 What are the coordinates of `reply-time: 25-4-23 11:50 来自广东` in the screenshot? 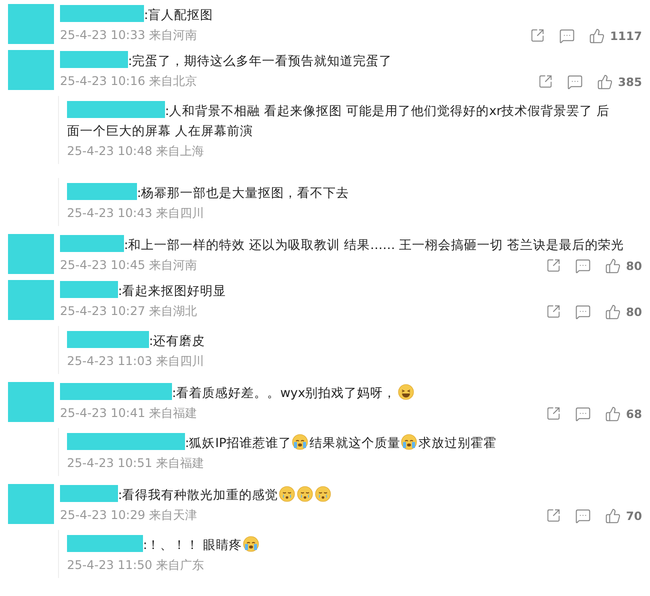 It's located at (135, 565).